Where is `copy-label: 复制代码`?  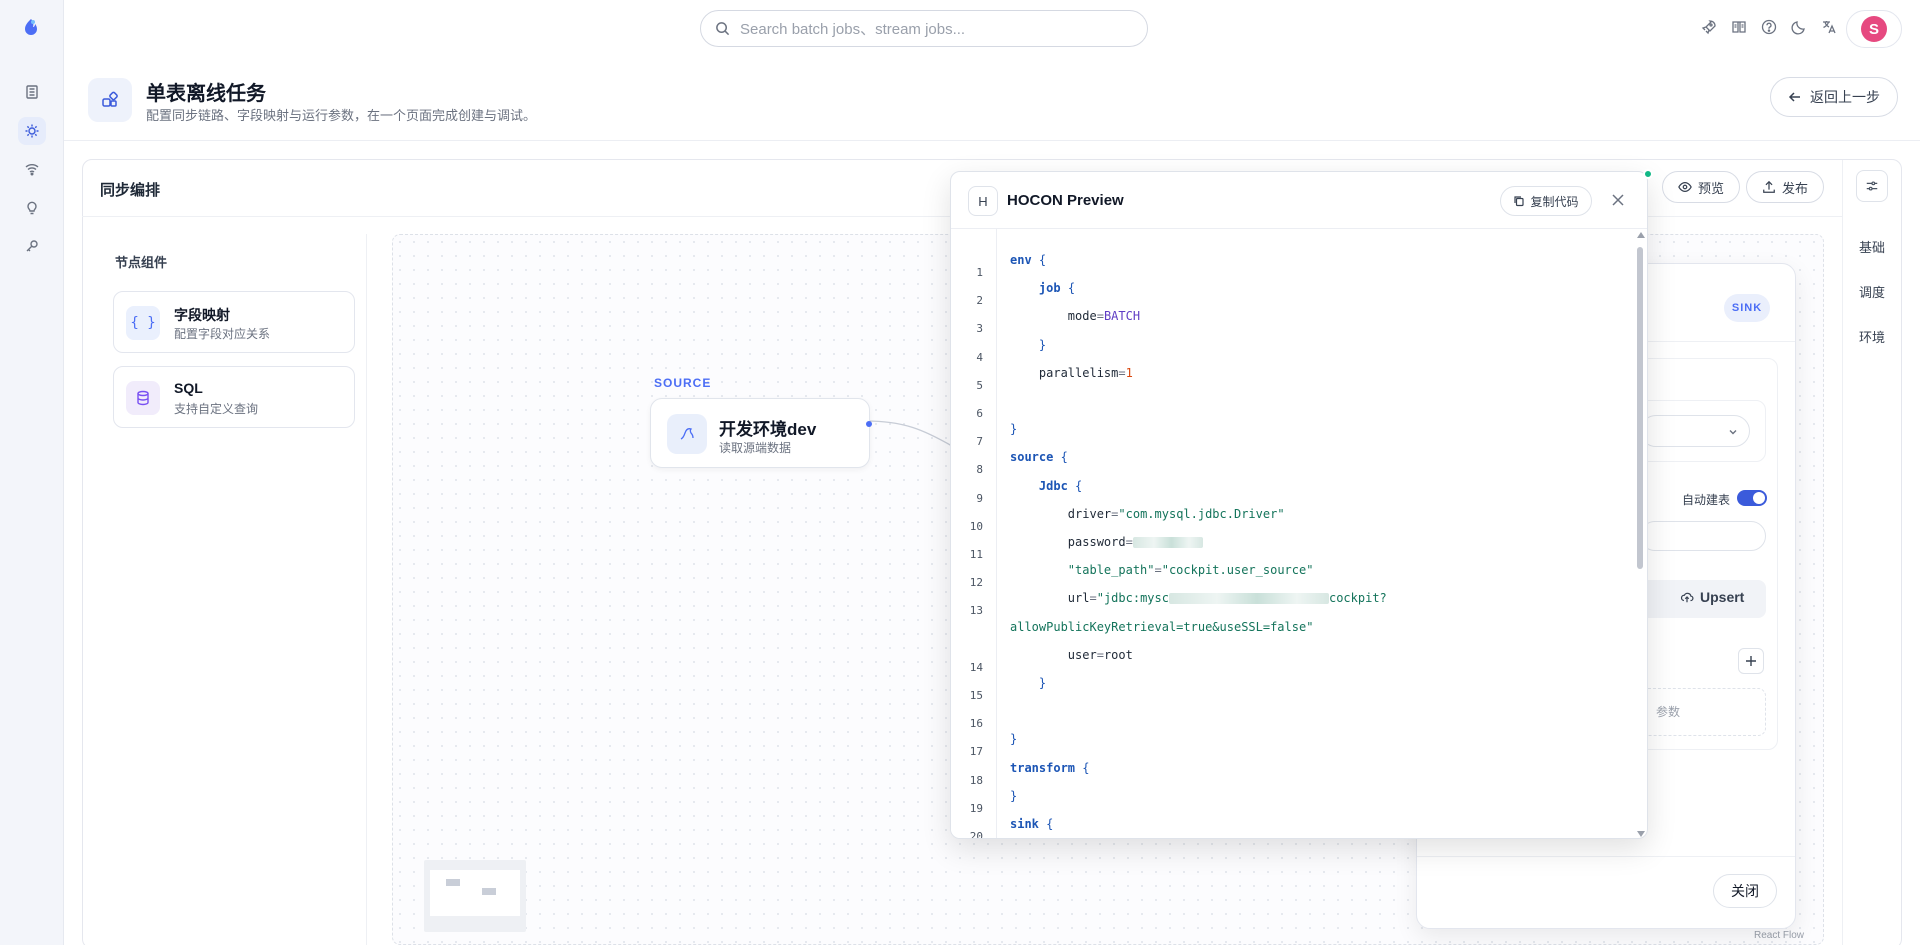
copy-label: 复制代码 is located at coordinates (1554, 201).